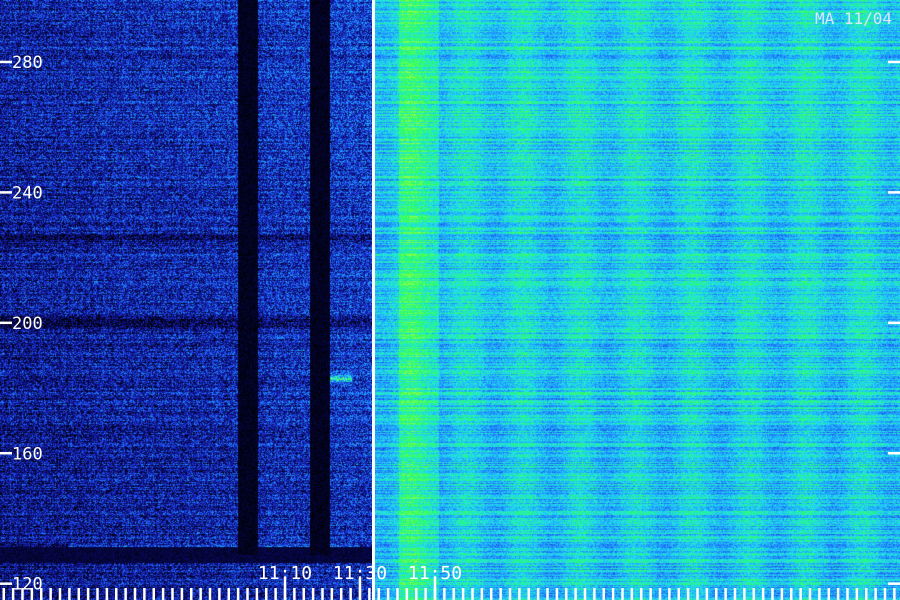  I want to click on x-tick-label: 11:30, so click(360, 573).